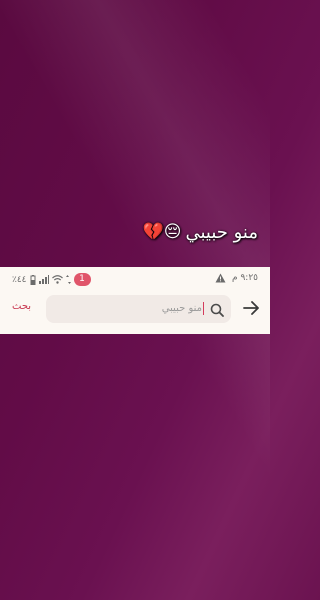  Describe the element at coordinates (245, 278) in the screenshot. I see `status-time: ٩:٢٥ م` at that location.